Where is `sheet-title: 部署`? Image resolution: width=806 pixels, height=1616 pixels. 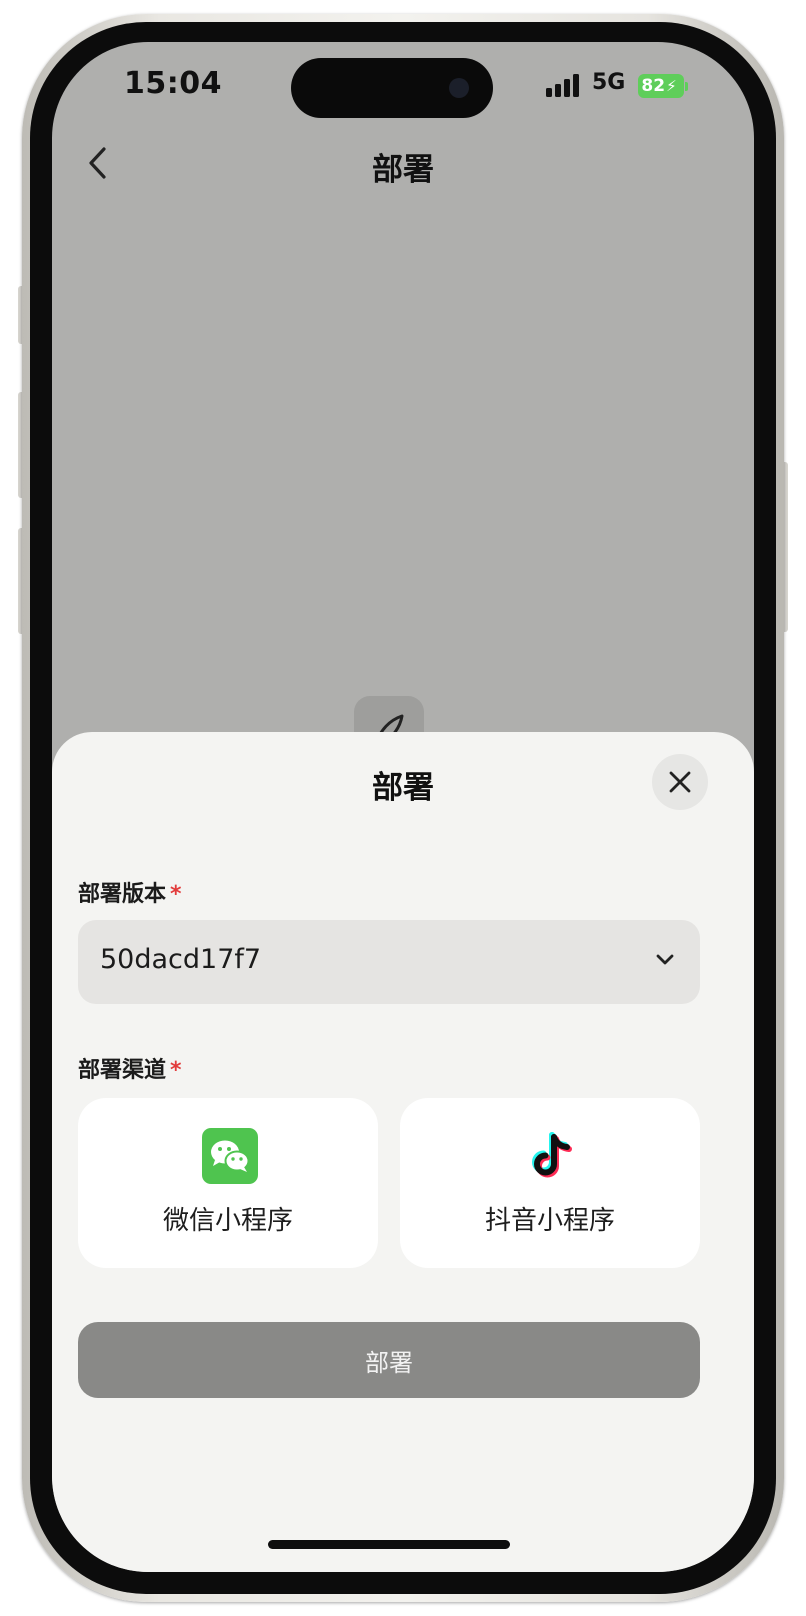
sheet-title: 部署 is located at coordinates (403, 788).